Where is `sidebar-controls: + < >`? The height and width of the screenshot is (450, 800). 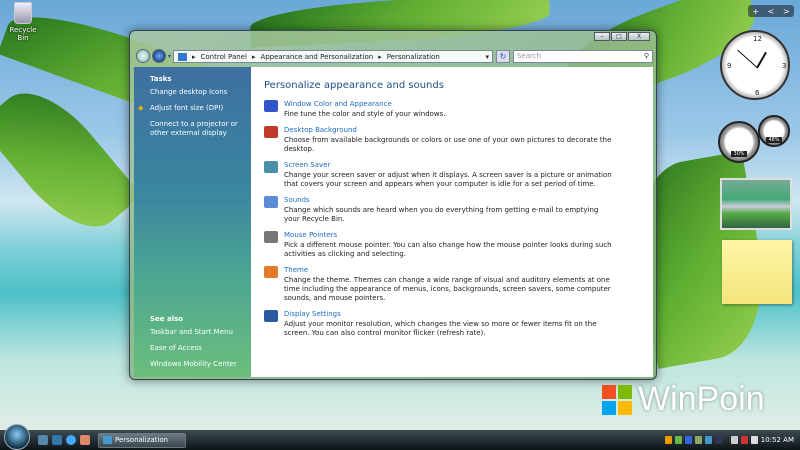 sidebar-controls: + < > is located at coordinates (771, 11).